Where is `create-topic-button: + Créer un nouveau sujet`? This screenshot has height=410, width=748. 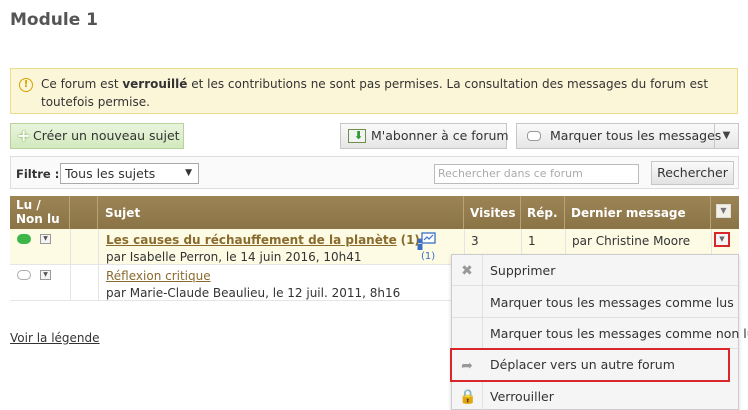
create-topic-button: + Créer un nouveau sujet is located at coordinates (97, 136).